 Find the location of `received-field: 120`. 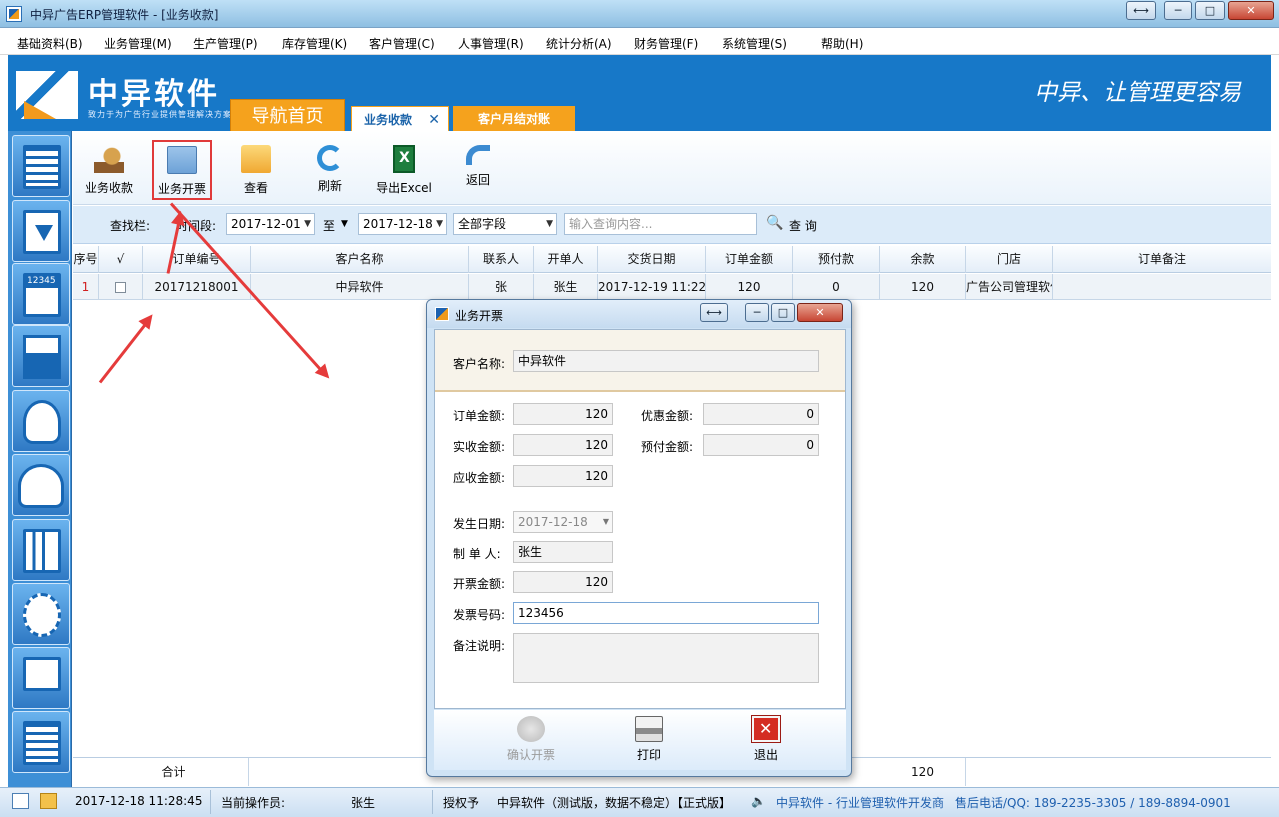

received-field: 120 is located at coordinates (563, 445).